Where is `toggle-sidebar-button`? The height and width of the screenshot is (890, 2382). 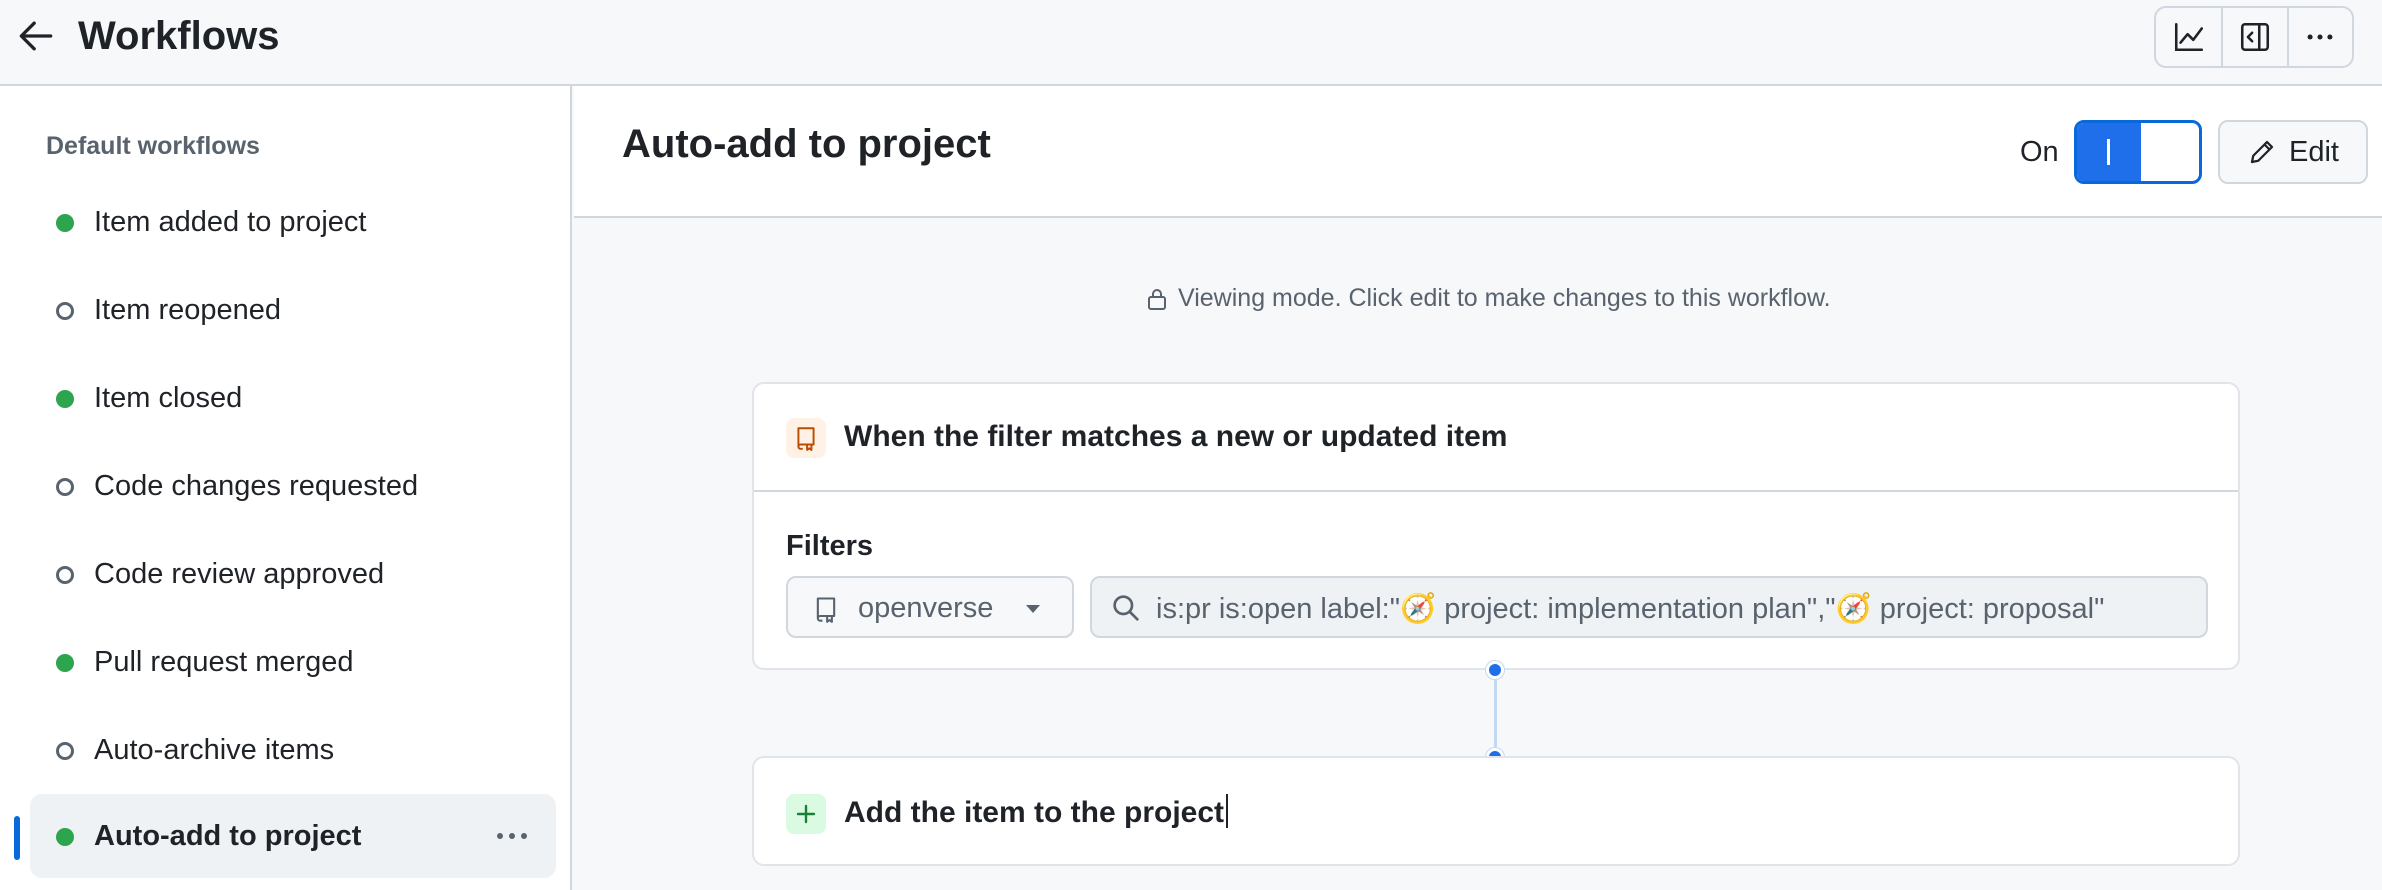
toggle-sidebar-button is located at coordinates (2253, 37).